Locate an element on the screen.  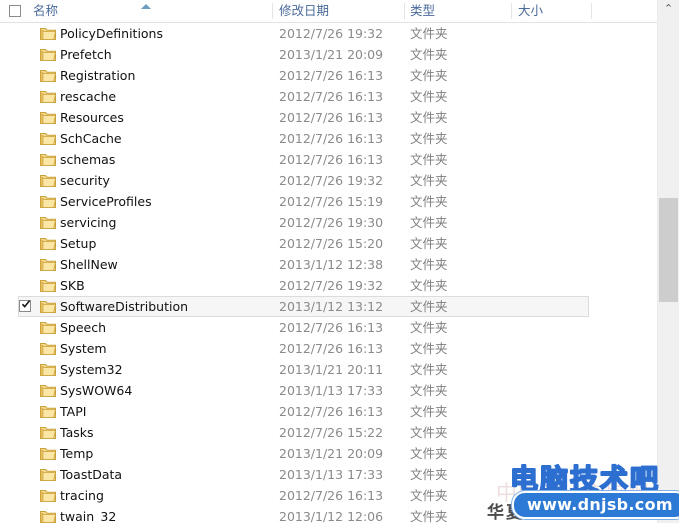
file-name-cell: ToastData is located at coordinates (91, 474).